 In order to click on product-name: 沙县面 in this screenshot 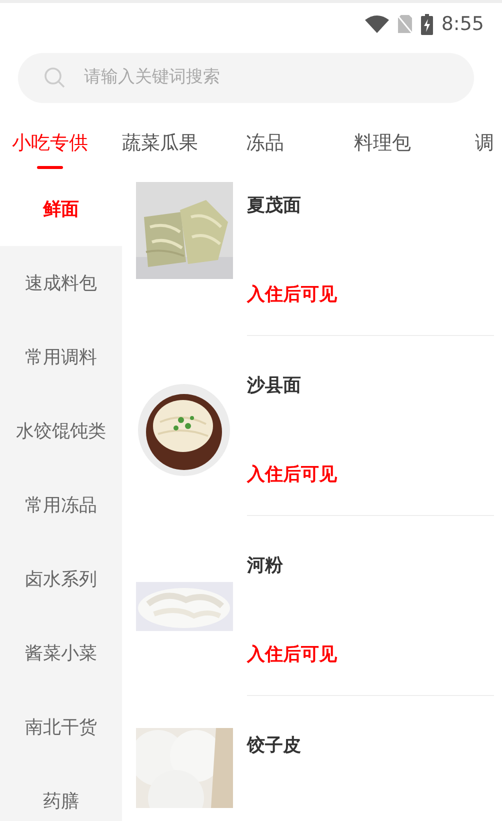, I will do `click(274, 386)`.